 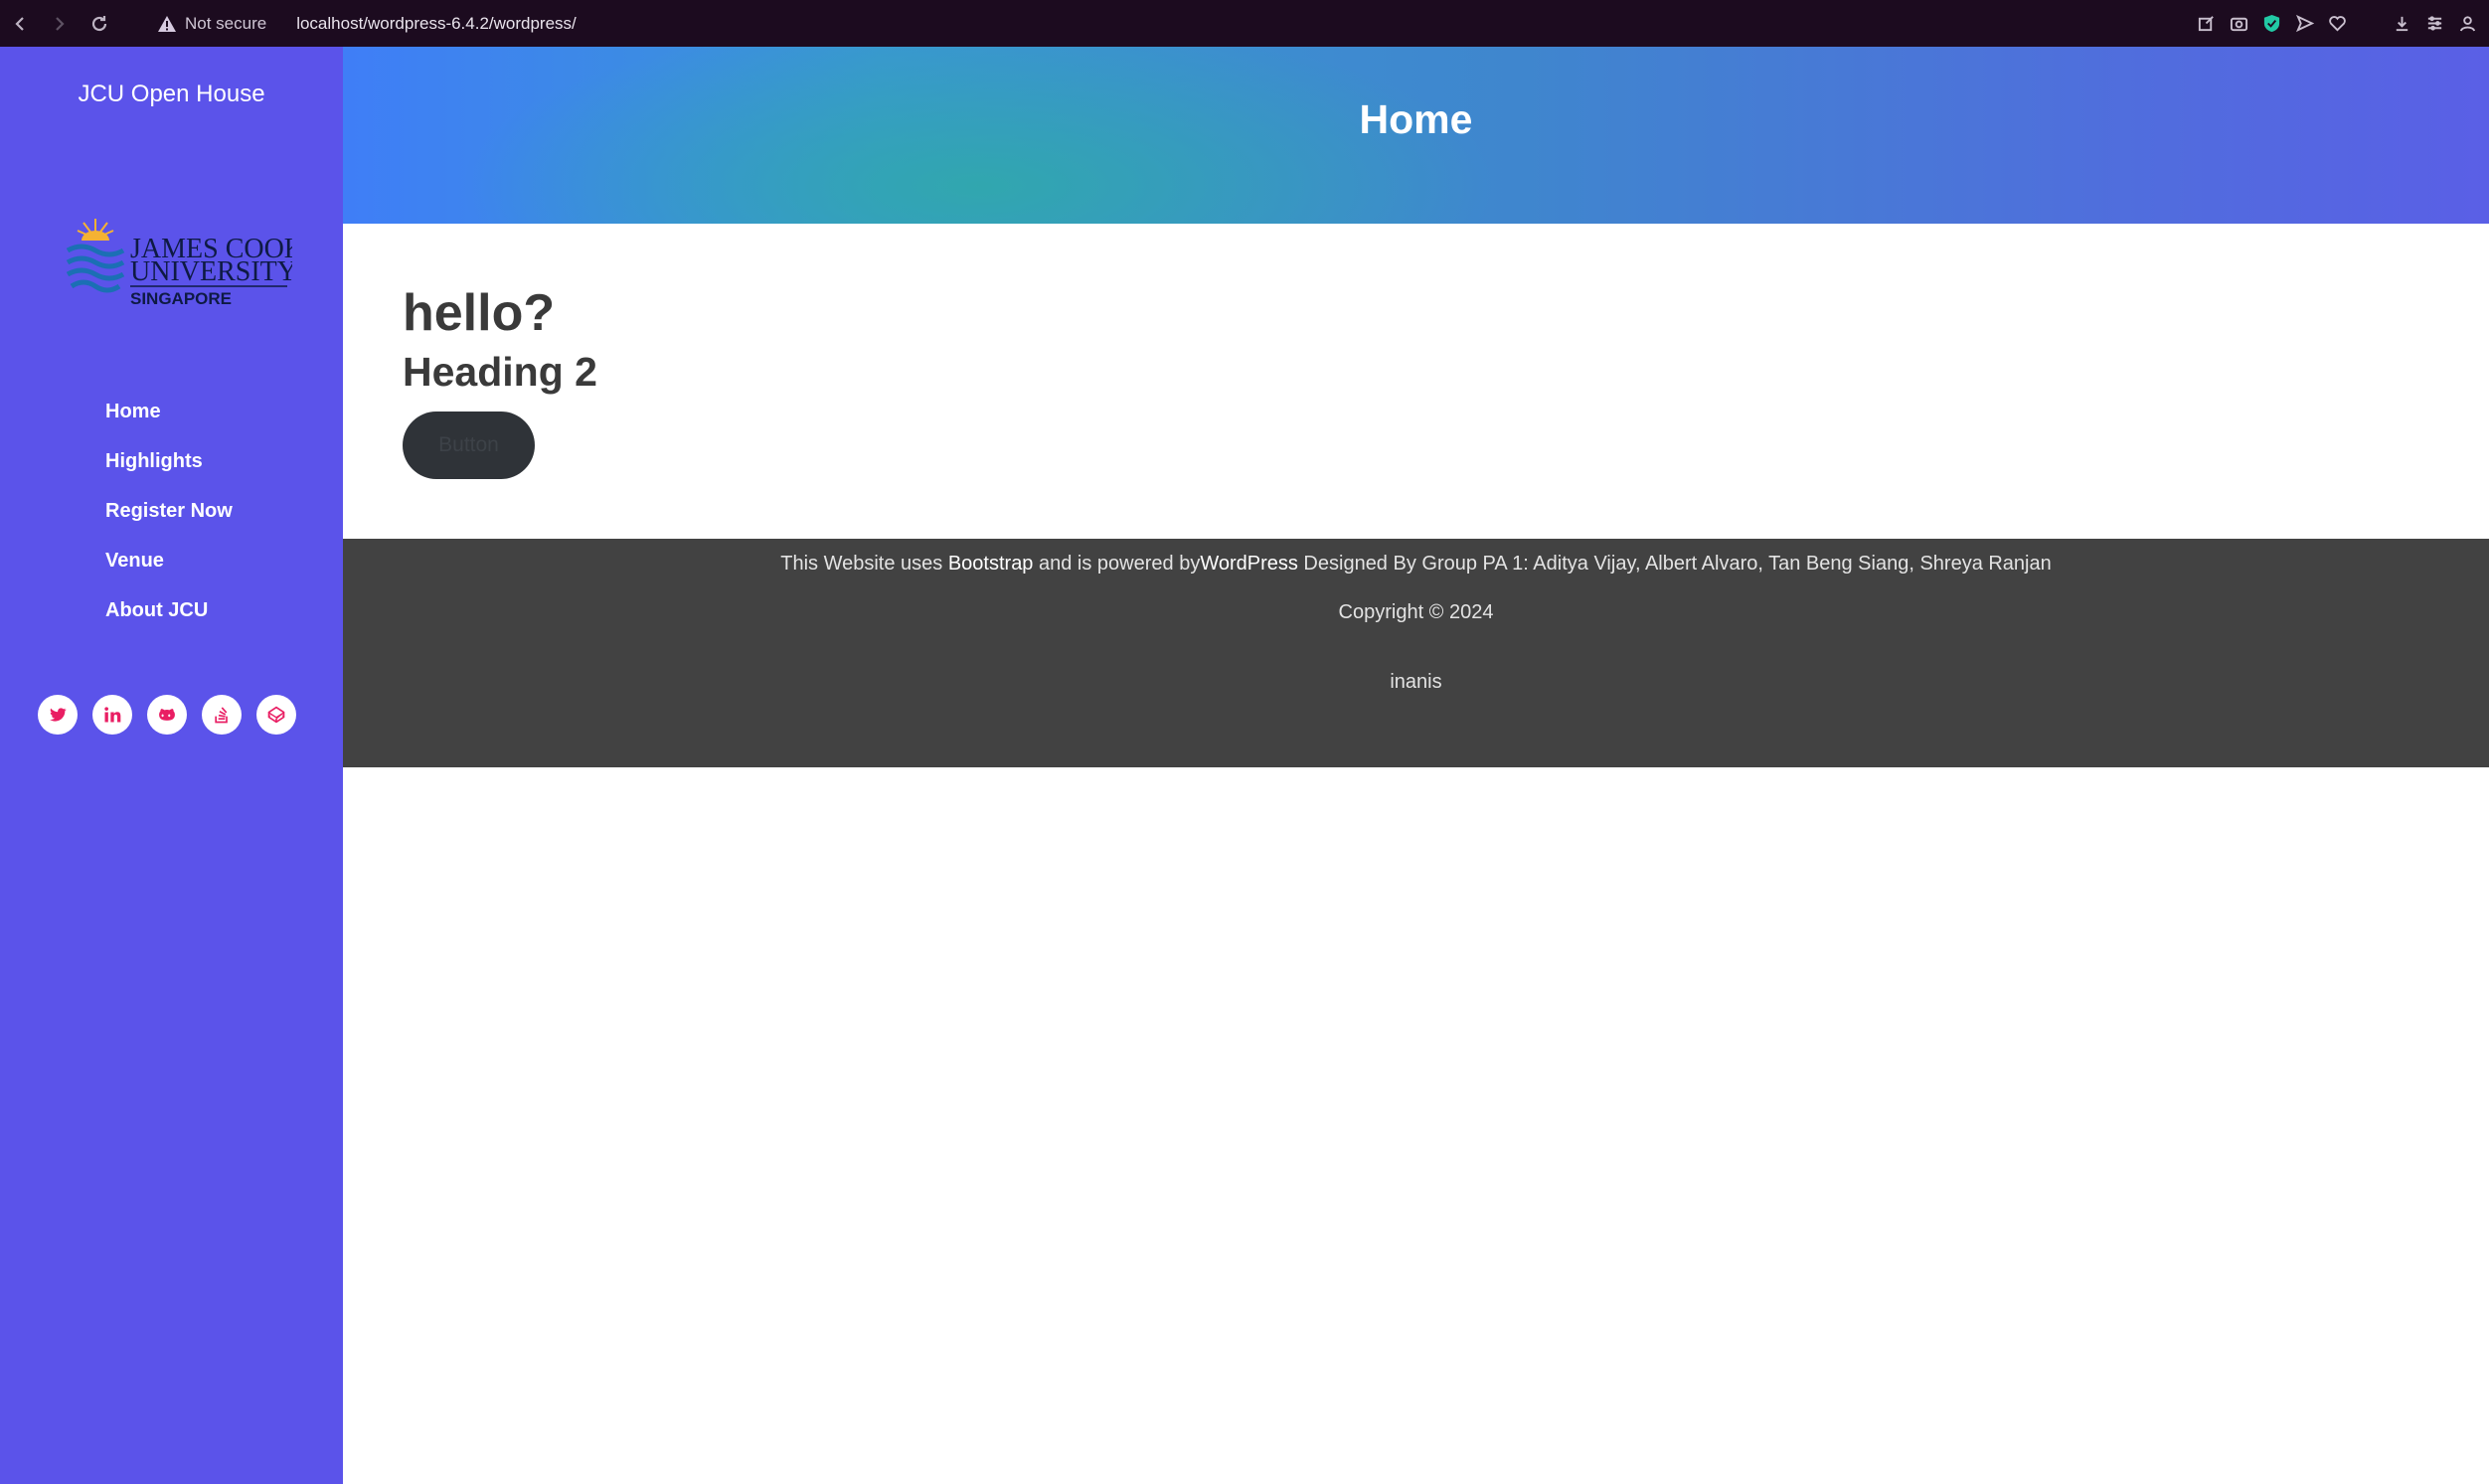 I want to click on github-icon, so click(x=167, y=715).